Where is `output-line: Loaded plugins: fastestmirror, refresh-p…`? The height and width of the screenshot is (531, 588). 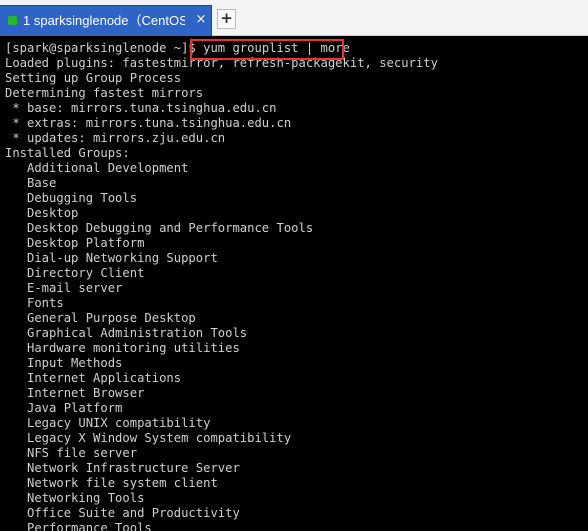 output-line: Loaded plugins: fastestmirror, refresh-p… is located at coordinates (221, 63).